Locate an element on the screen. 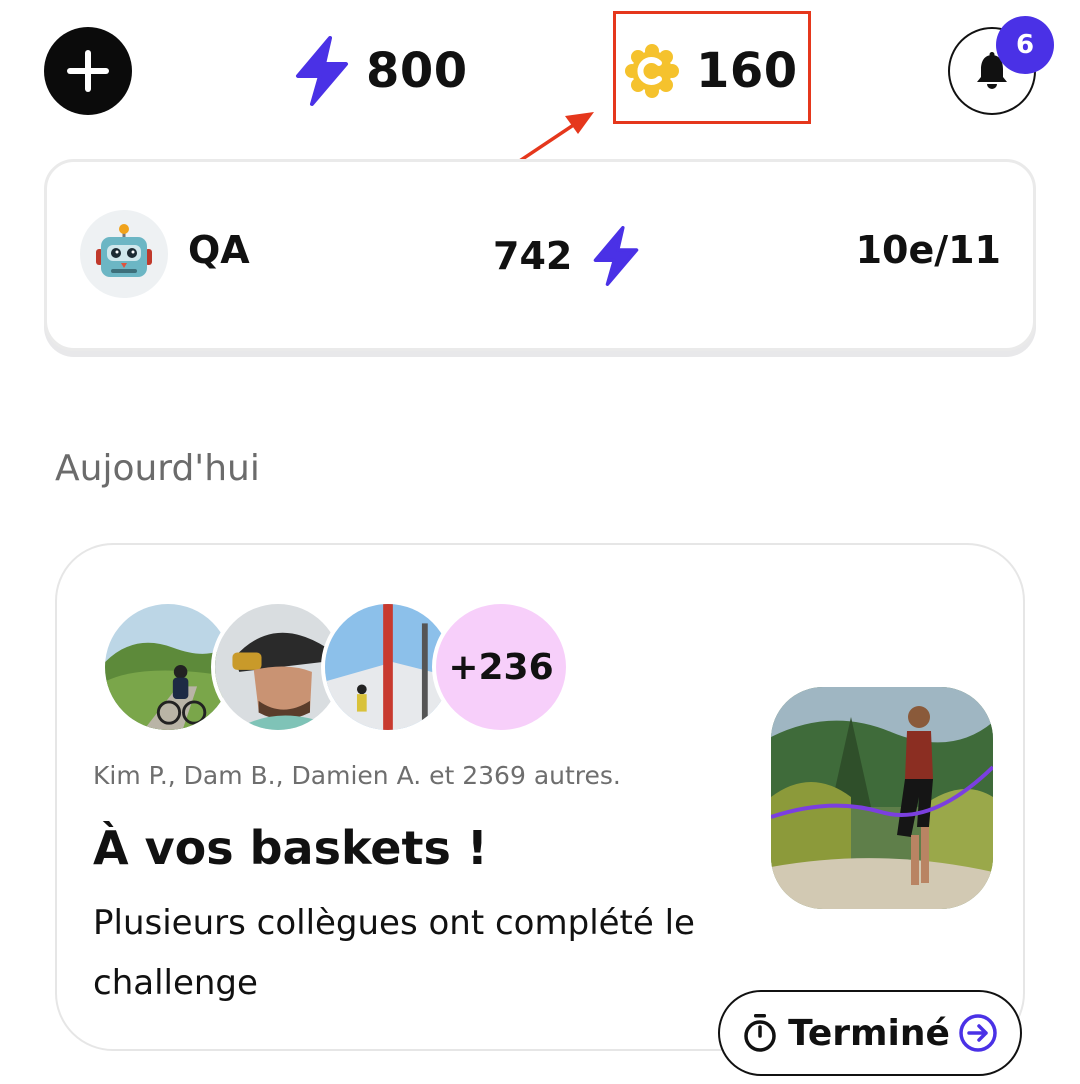  plus-icon is located at coordinates (88, 71).